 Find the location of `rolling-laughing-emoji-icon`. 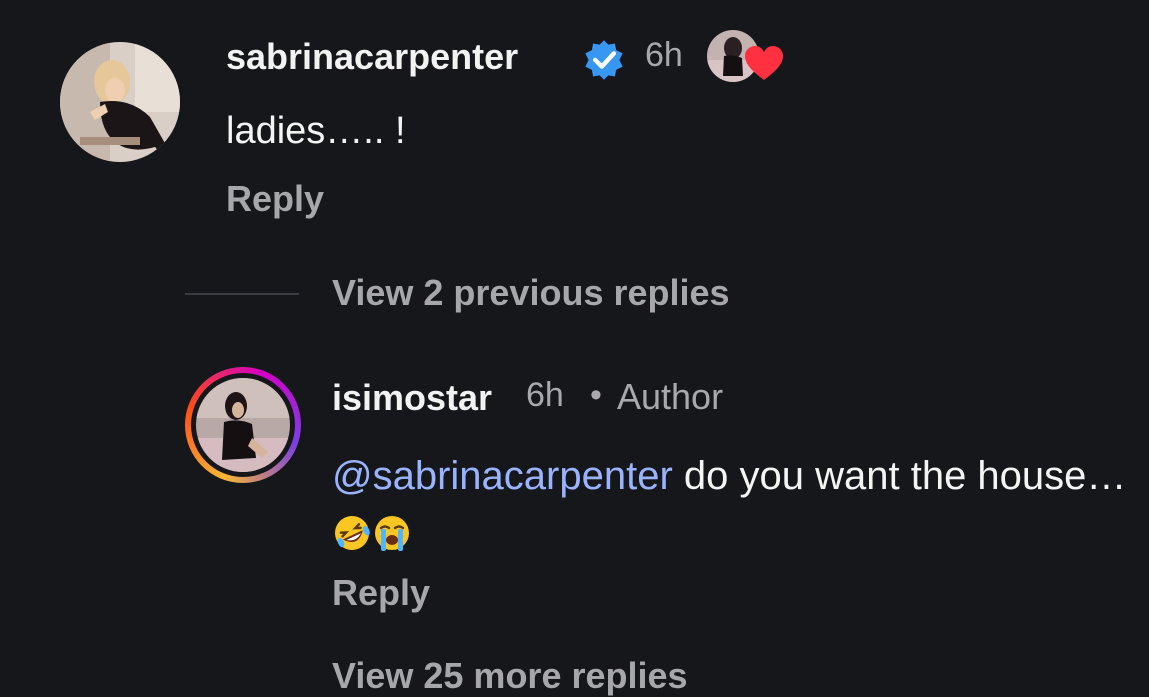

rolling-laughing-emoji-icon is located at coordinates (352, 533).